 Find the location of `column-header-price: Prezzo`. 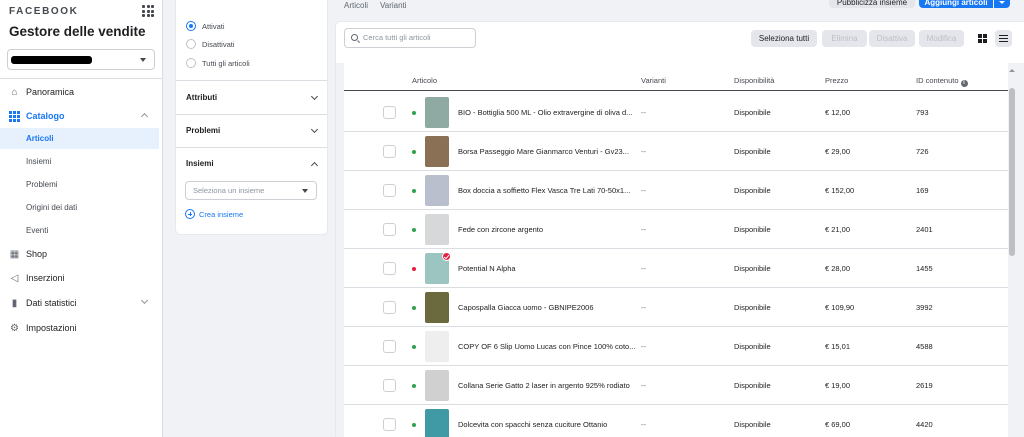

column-header-price: Prezzo is located at coordinates (837, 80).